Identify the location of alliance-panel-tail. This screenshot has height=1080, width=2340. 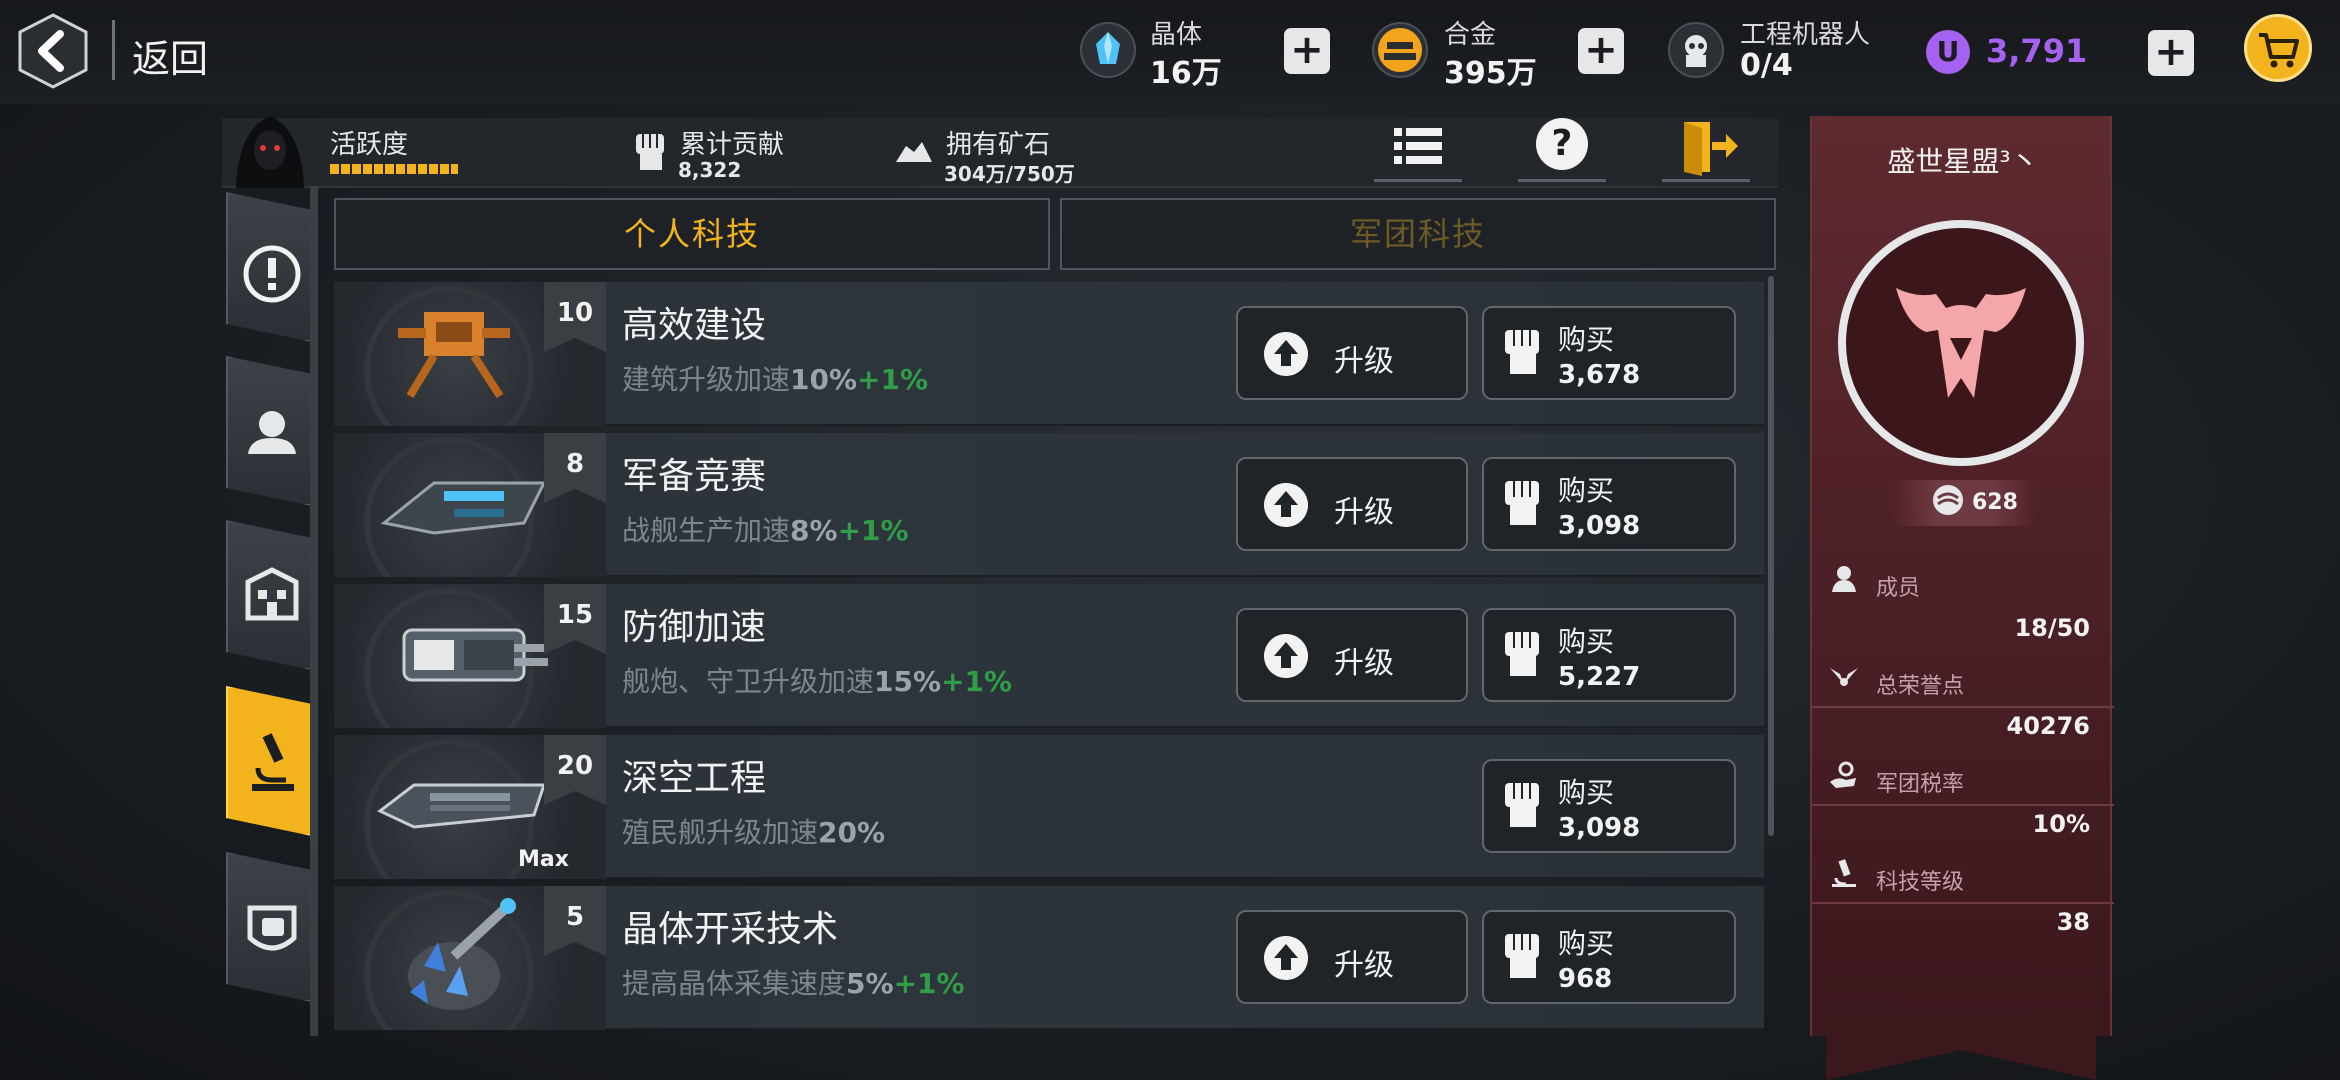
(1961, 1055).